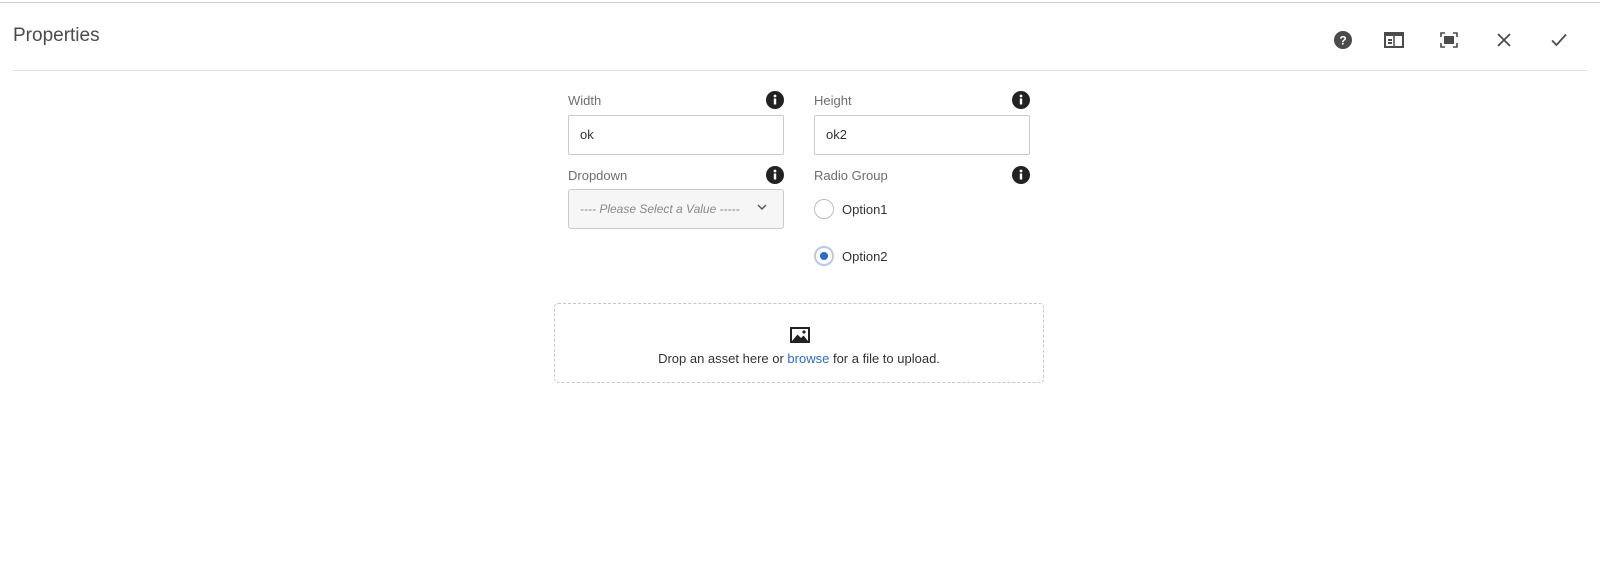 The width and height of the screenshot is (1600, 588). Describe the element at coordinates (865, 209) in the screenshot. I see `radio-option-label: Option1` at that location.